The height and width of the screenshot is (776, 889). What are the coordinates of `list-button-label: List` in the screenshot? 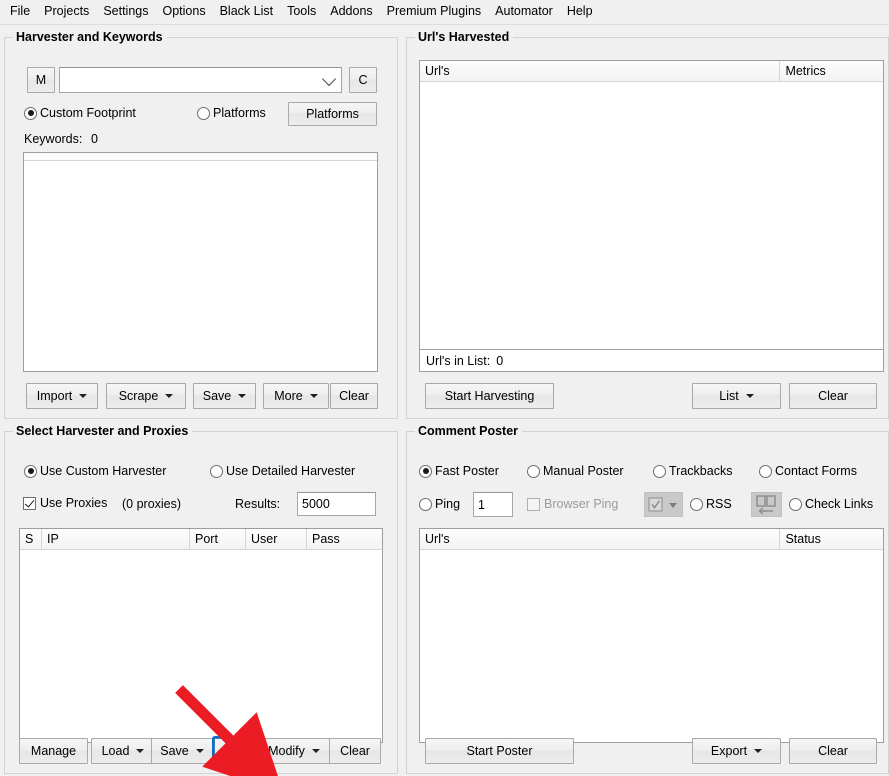 It's located at (729, 396).